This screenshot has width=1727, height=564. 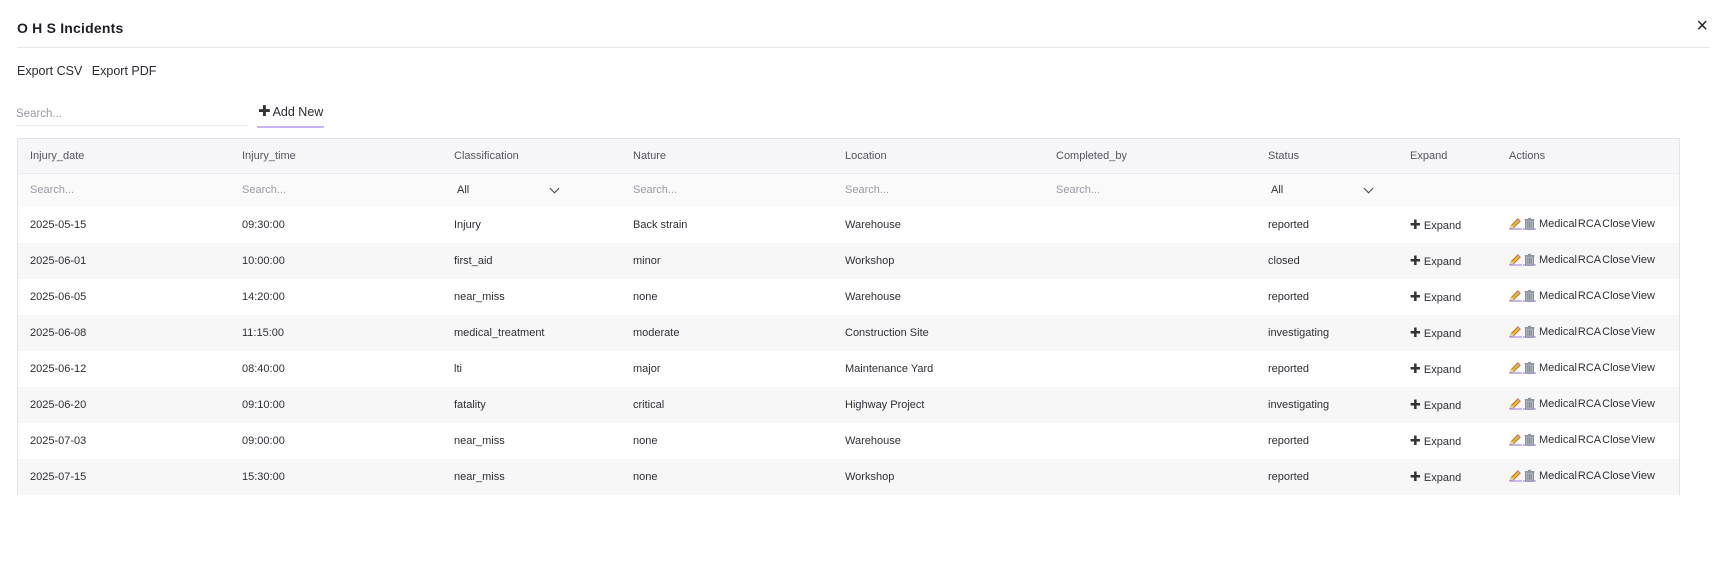 I want to click on cell-completed-by, so click(x=1150, y=477).